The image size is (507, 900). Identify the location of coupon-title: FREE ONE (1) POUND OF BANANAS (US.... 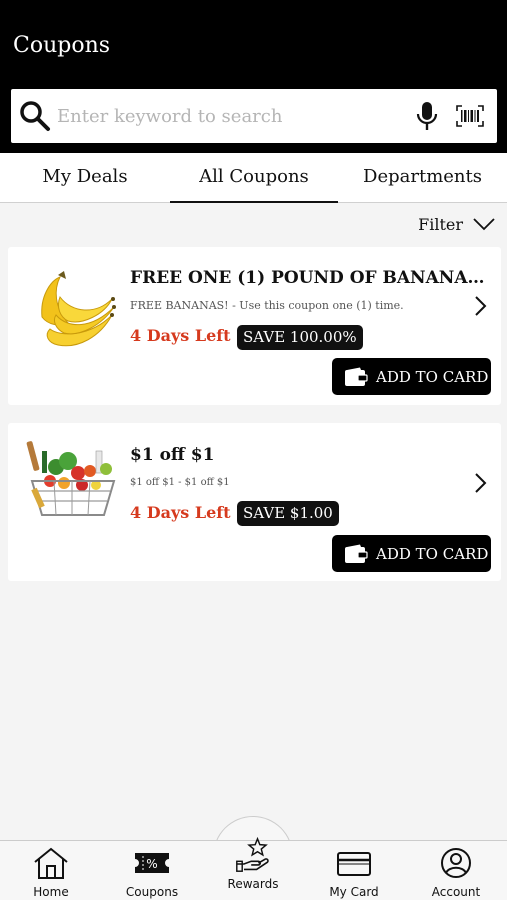
(307, 278).